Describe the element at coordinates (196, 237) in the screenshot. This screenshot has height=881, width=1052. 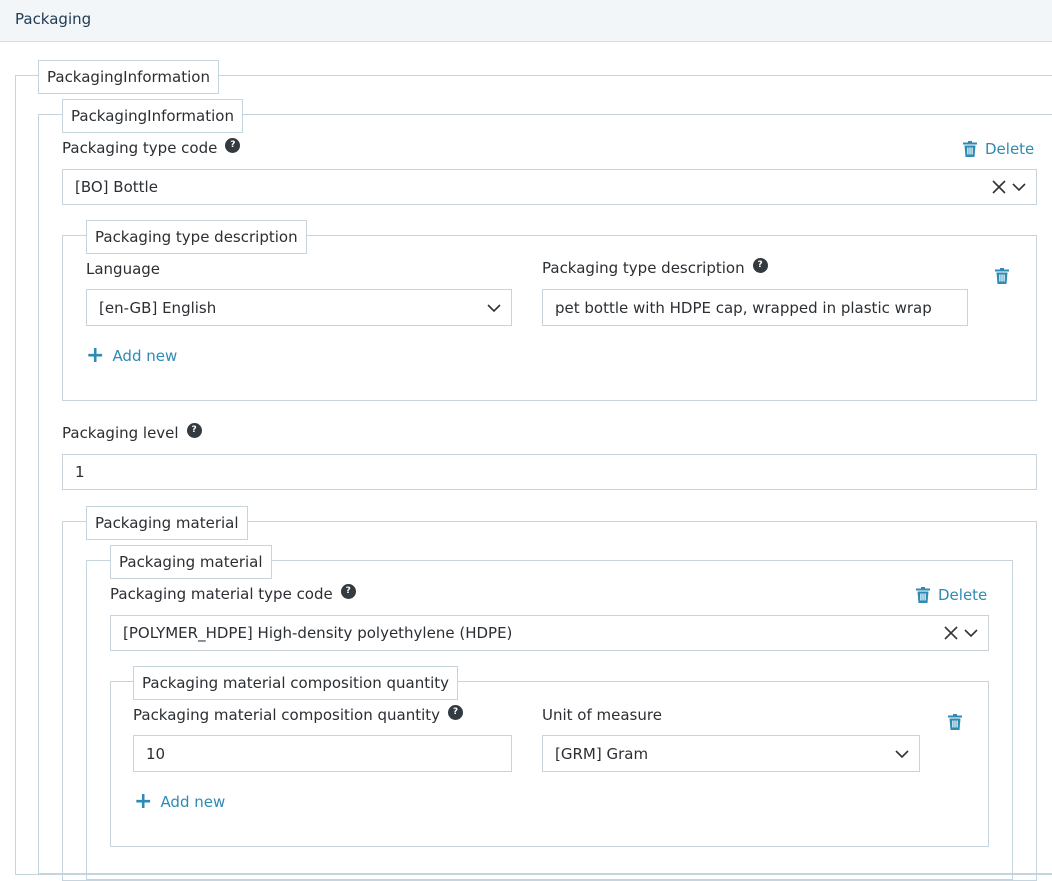
I see `type-description-legend: Packaging type description` at that location.